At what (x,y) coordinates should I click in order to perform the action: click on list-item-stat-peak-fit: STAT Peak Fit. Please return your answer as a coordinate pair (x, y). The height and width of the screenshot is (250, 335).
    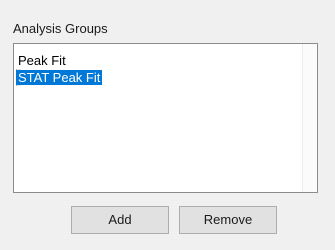
    Looking at the image, I should click on (59, 77).